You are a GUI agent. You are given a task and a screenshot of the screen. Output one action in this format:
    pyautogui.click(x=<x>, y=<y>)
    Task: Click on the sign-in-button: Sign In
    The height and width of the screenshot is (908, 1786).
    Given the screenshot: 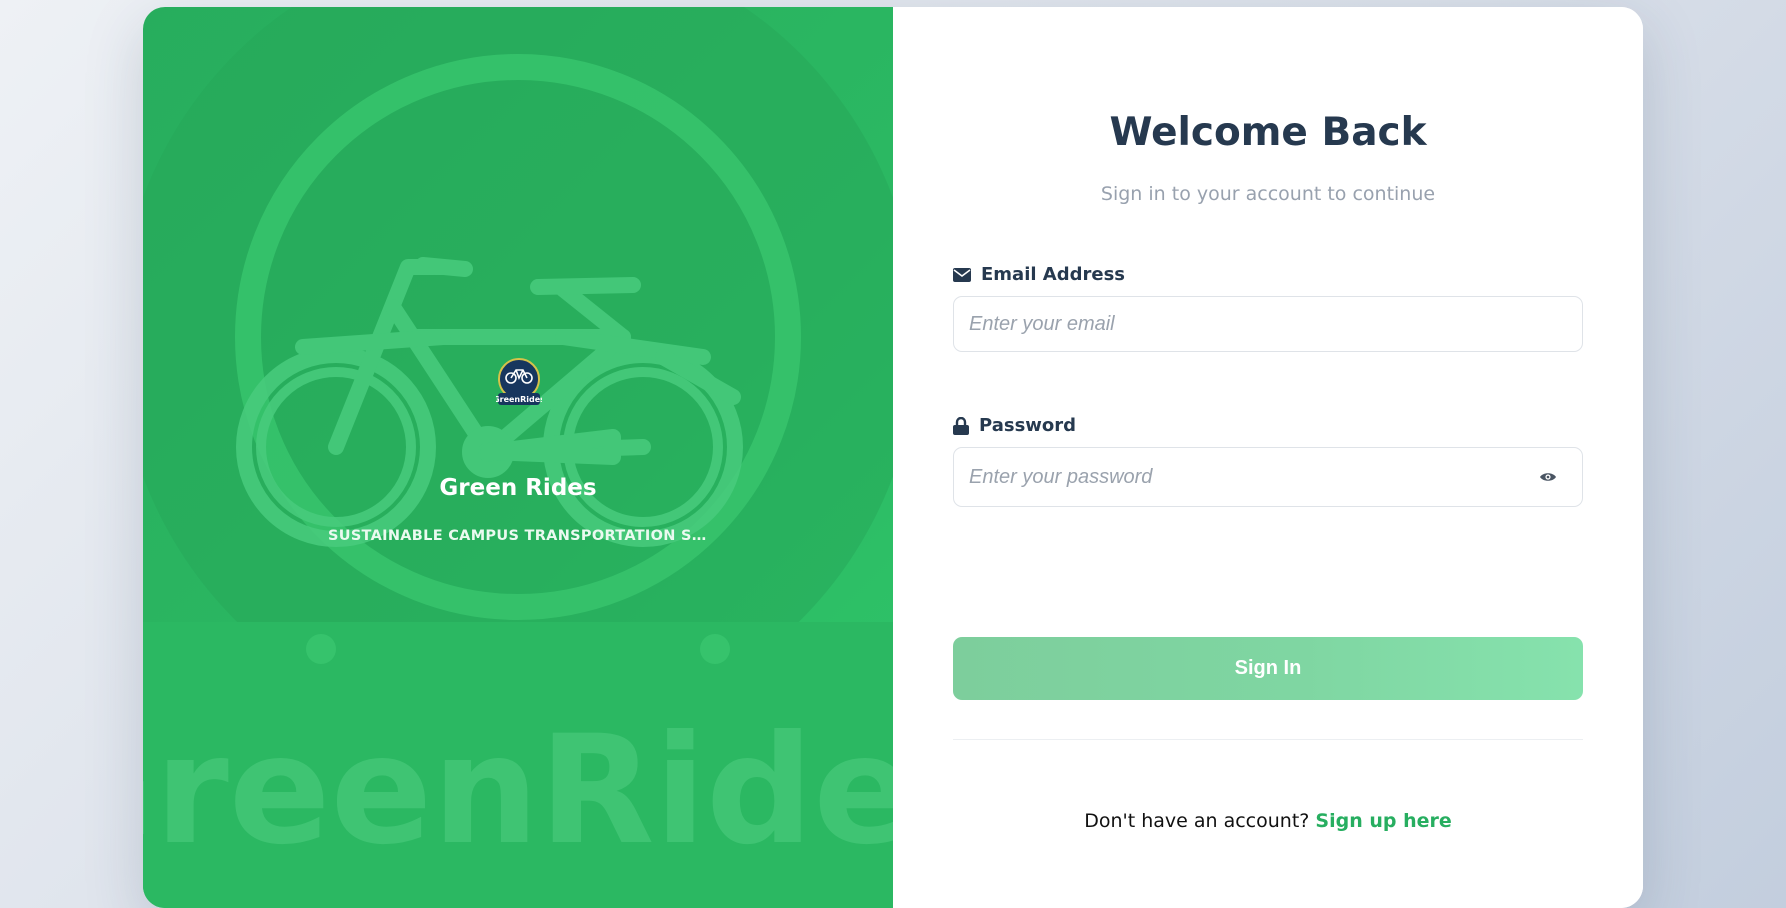 What is the action you would take?
    pyautogui.click(x=1268, y=668)
    